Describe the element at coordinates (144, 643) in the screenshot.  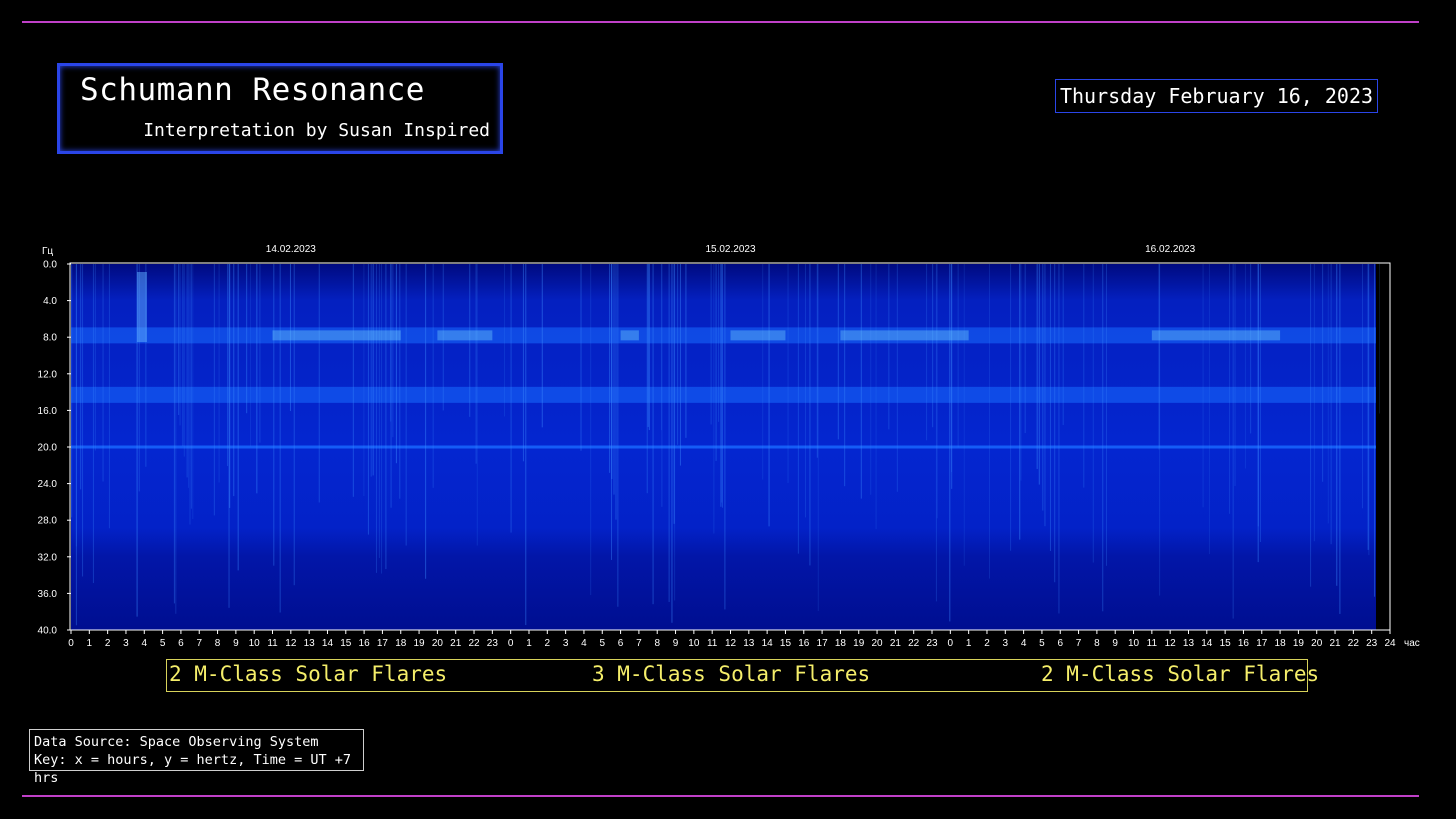
I see `x-tick-label: 4` at that location.